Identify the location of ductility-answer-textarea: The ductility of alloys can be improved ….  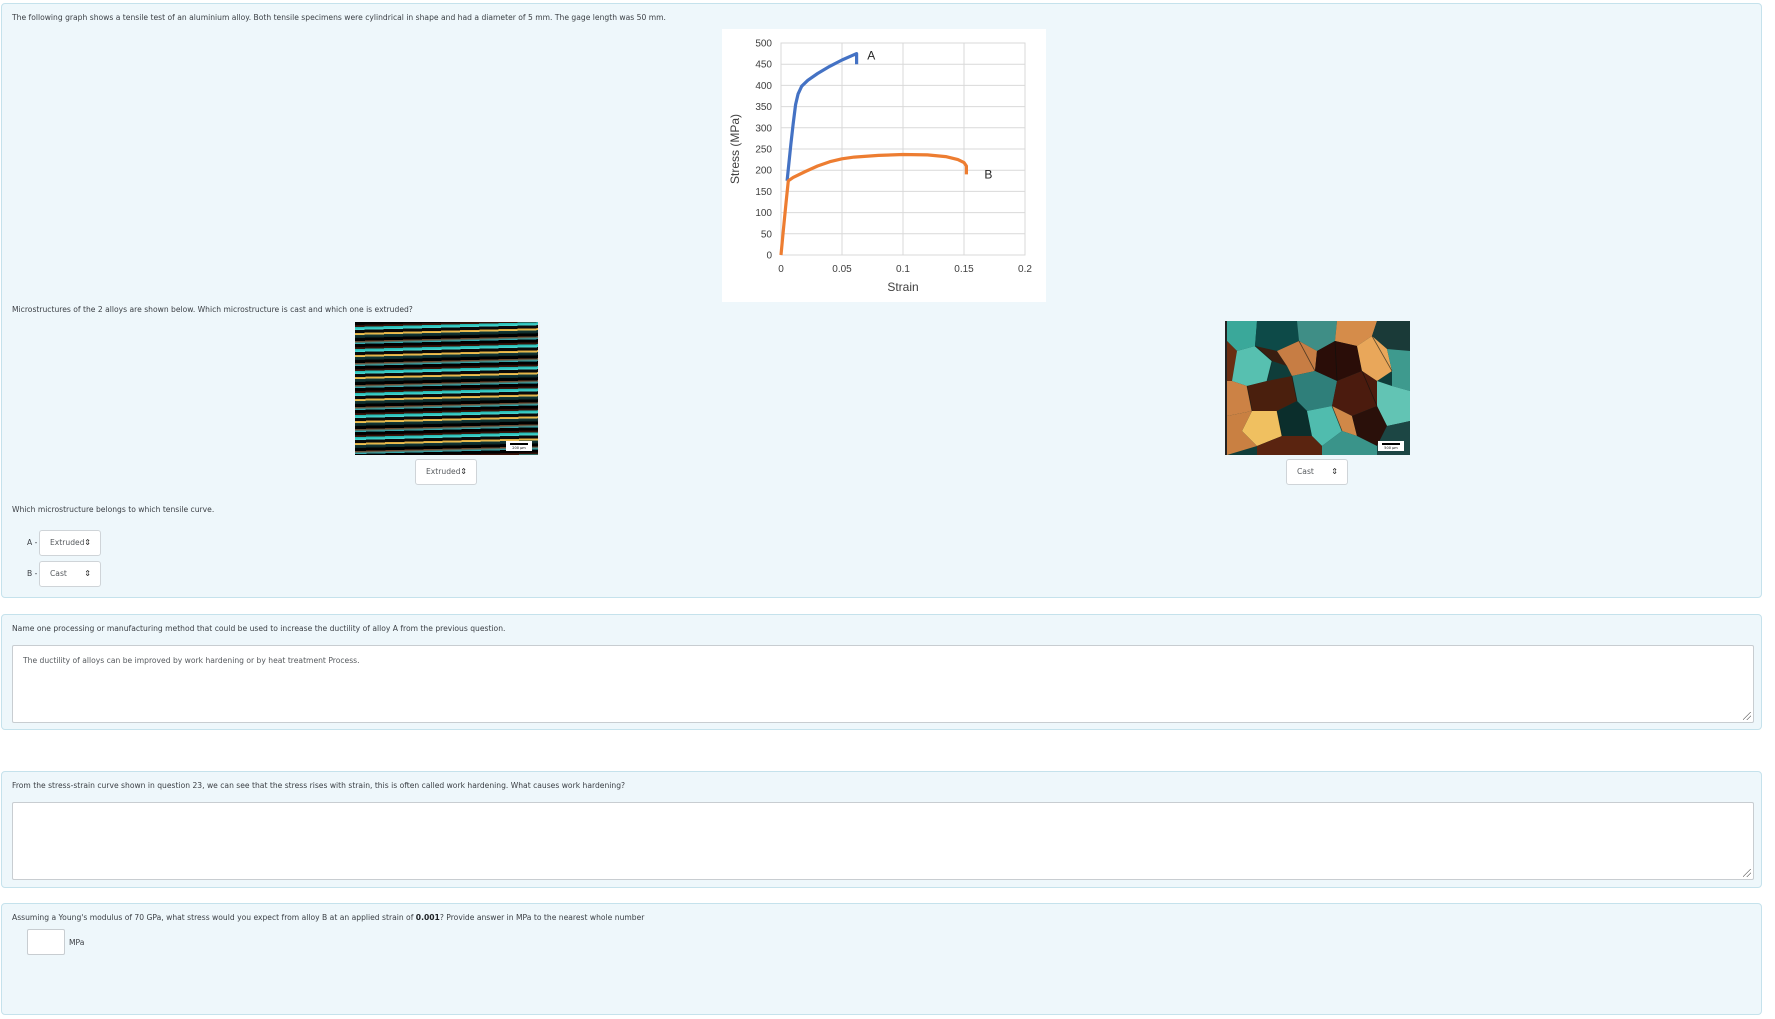
(883, 684).